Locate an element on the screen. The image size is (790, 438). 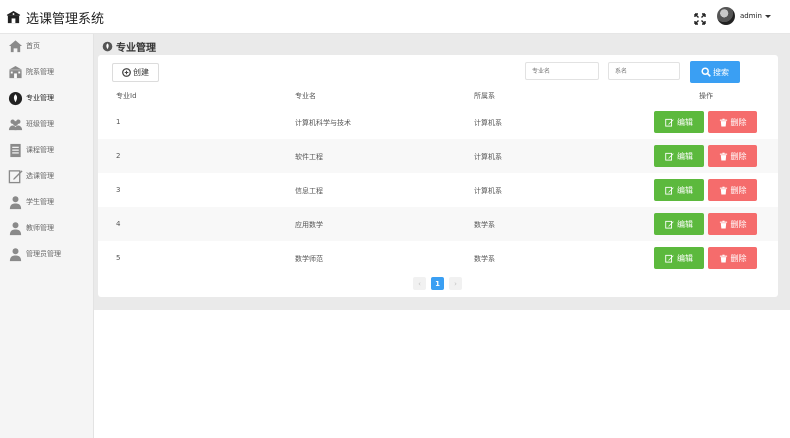
page-title: 专业管理 is located at coordinates (136, 48).